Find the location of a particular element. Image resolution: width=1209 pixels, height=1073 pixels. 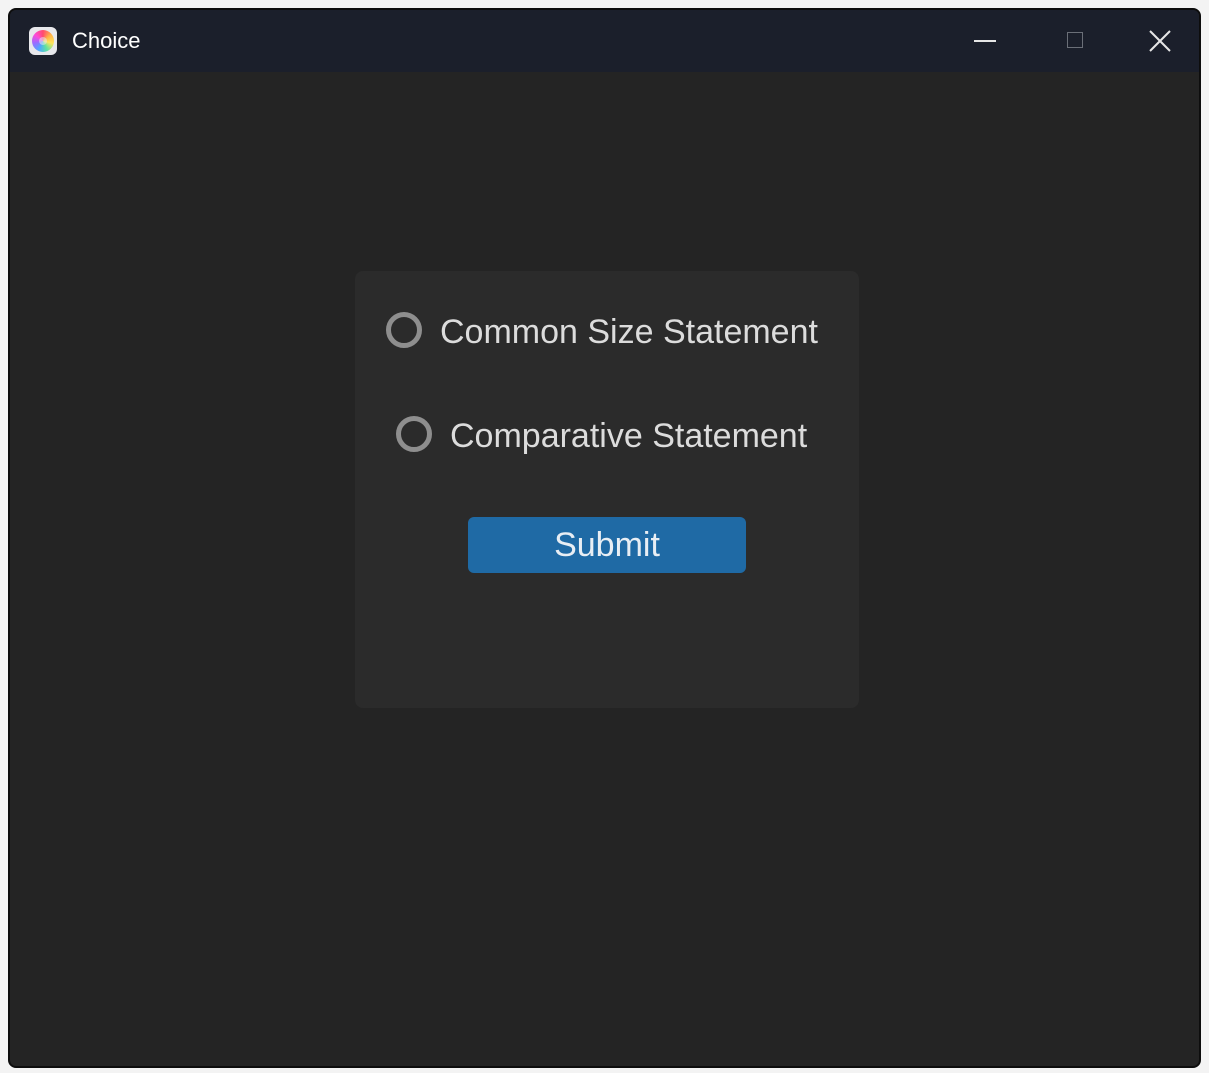

maximize-button is located at coordinates (1072, 41).